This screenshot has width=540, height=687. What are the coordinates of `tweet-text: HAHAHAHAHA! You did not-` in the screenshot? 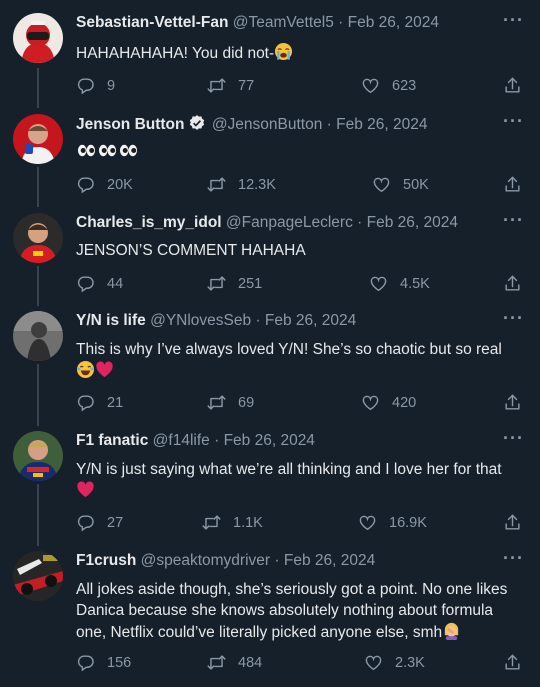 It's located at (301, 53).